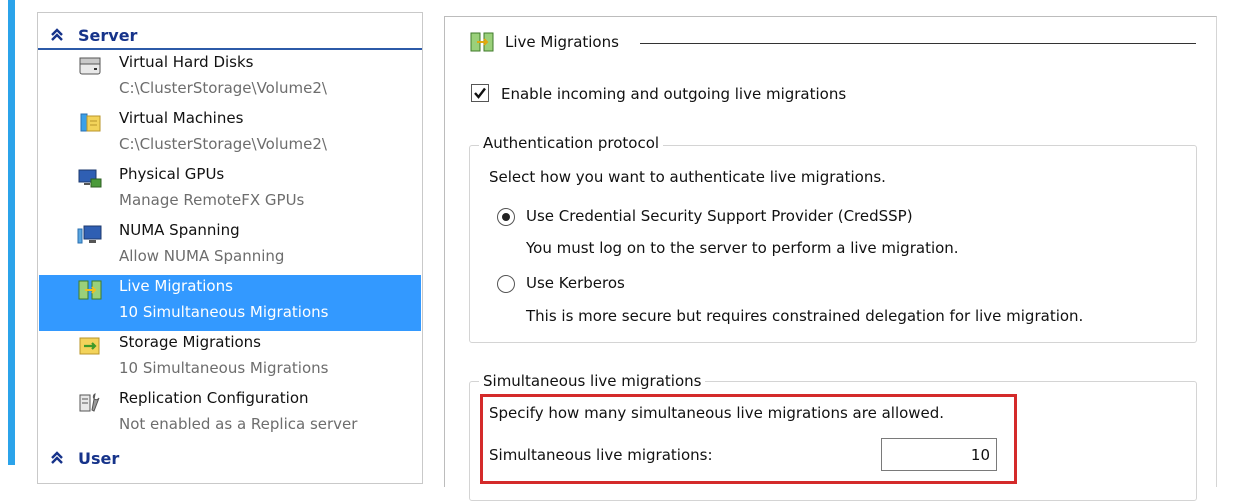 This screenshot has width=1240, height=501. Describe the element at coordinates (108, 35) in the screenshot. I see `section-header-label: Server` at that location.